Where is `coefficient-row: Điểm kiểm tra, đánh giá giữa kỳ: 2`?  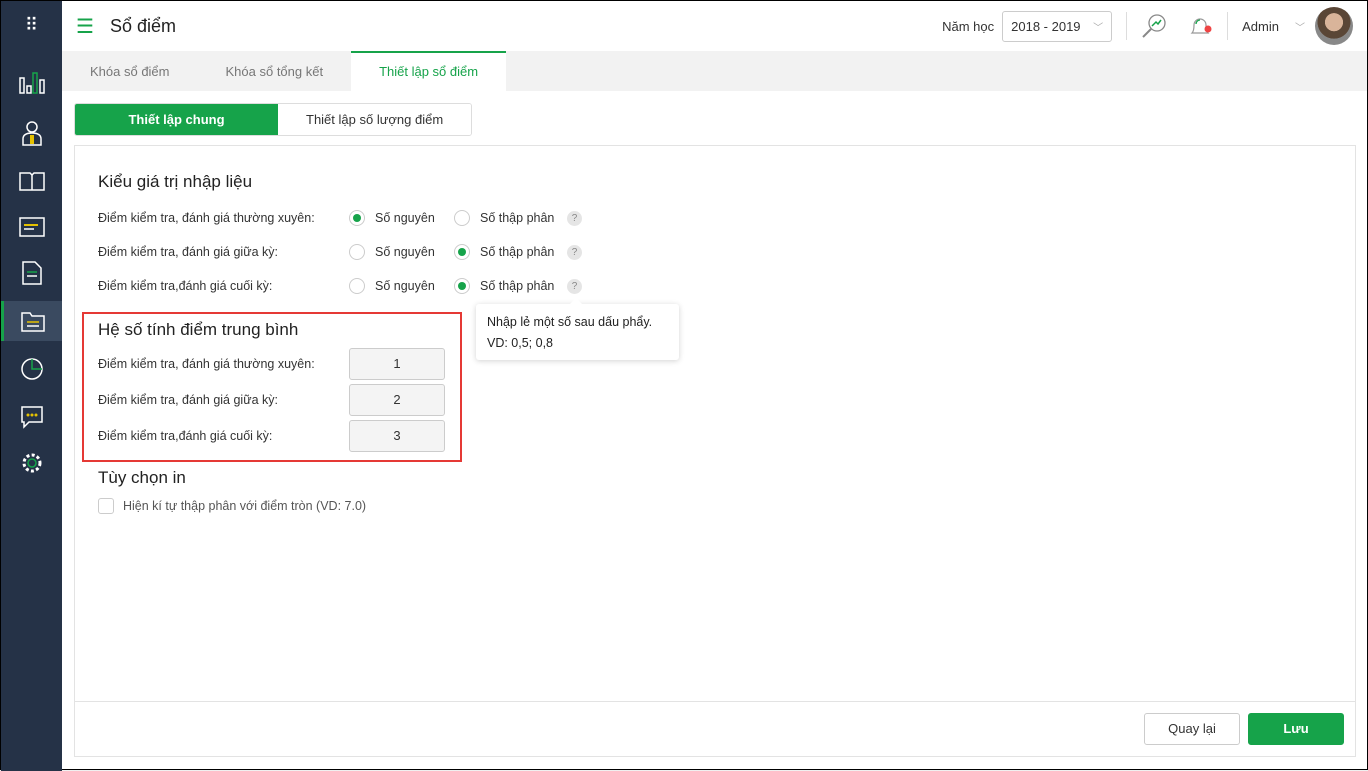
coefficient-row: Điểm kiểm tra, đánh giá giữa kỳ: 2 is located at coordinates (271, 400).